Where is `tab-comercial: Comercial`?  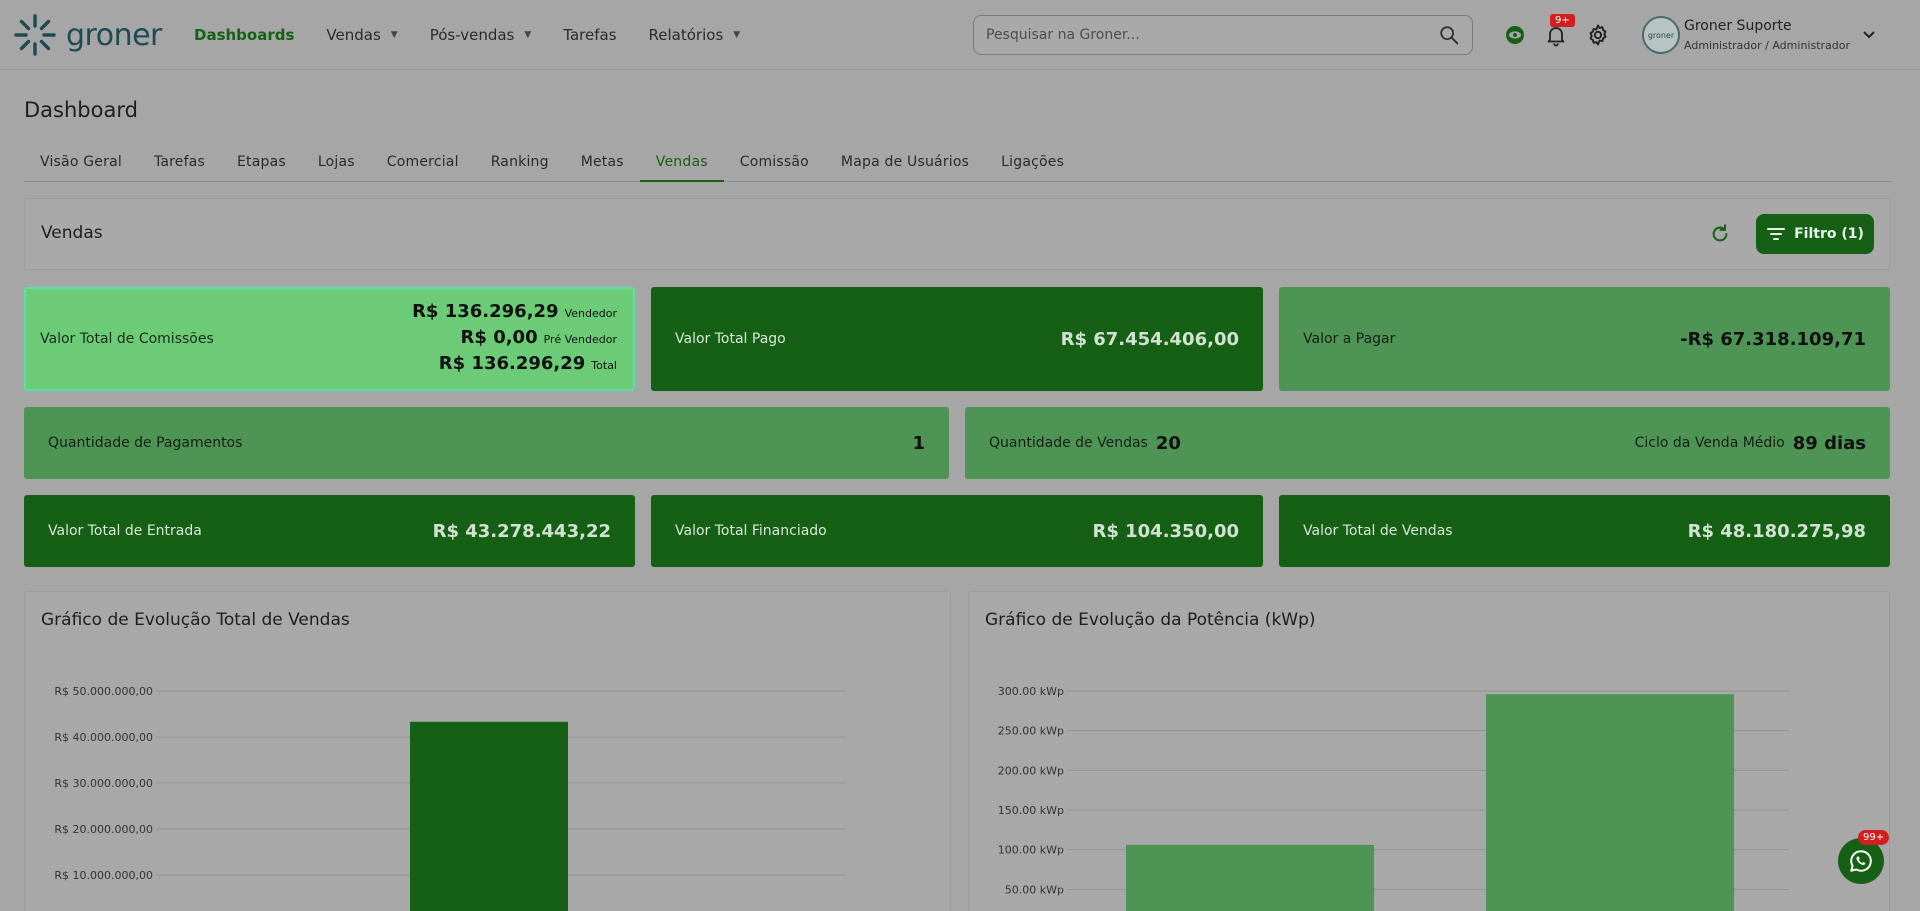 tab-comercial: Comercial is located at coordinates (423, 164).